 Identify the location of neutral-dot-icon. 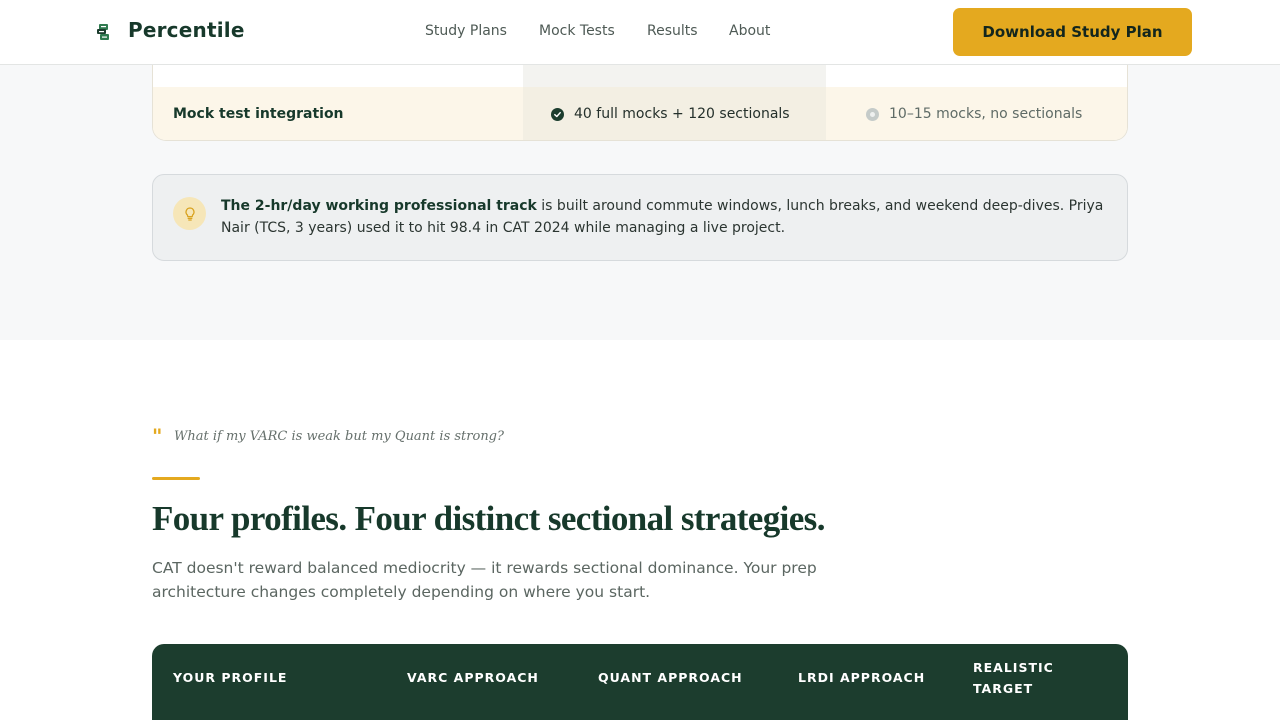
(872, 114).